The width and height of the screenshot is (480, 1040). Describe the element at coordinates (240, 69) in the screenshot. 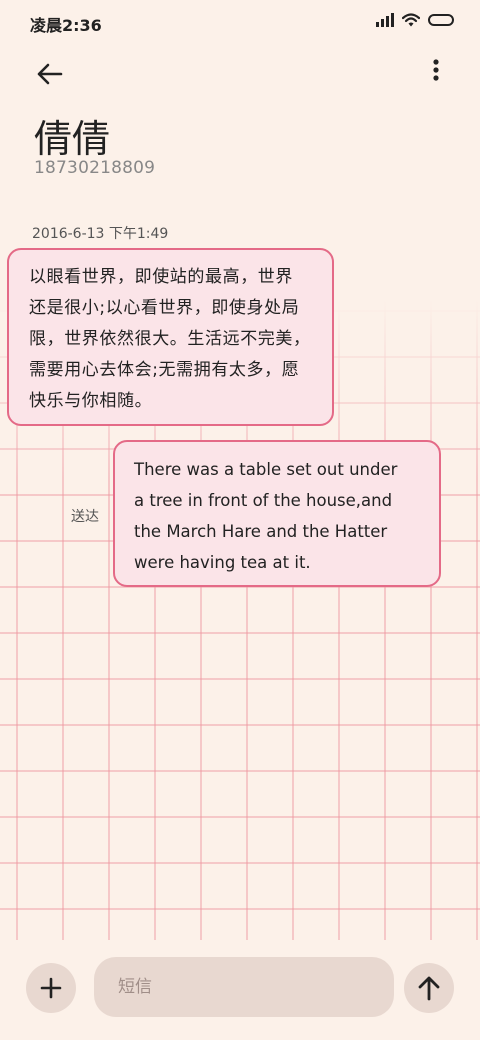

I see `top-app-bar` at that location.